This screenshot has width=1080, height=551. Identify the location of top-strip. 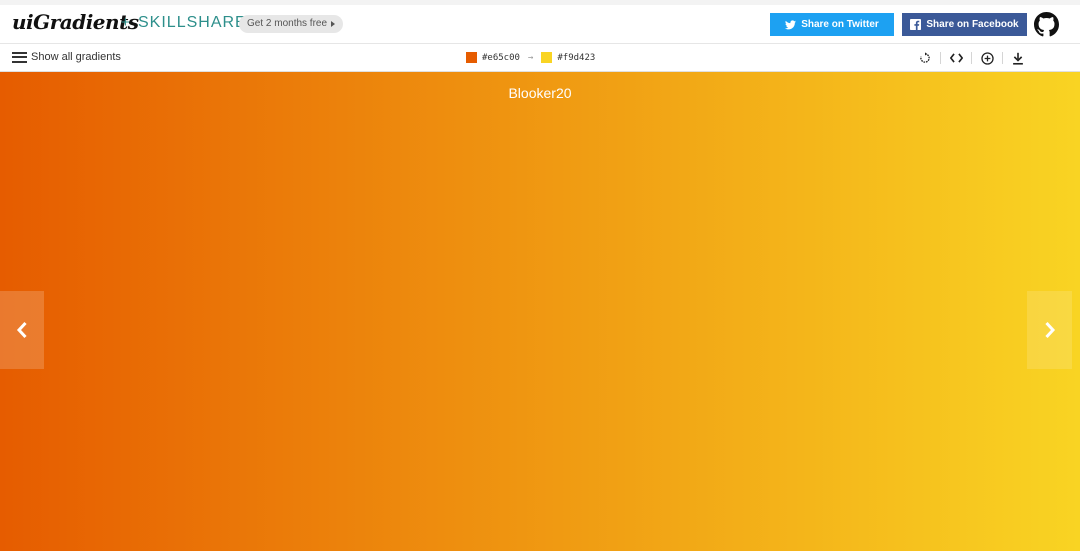
(540, 2).